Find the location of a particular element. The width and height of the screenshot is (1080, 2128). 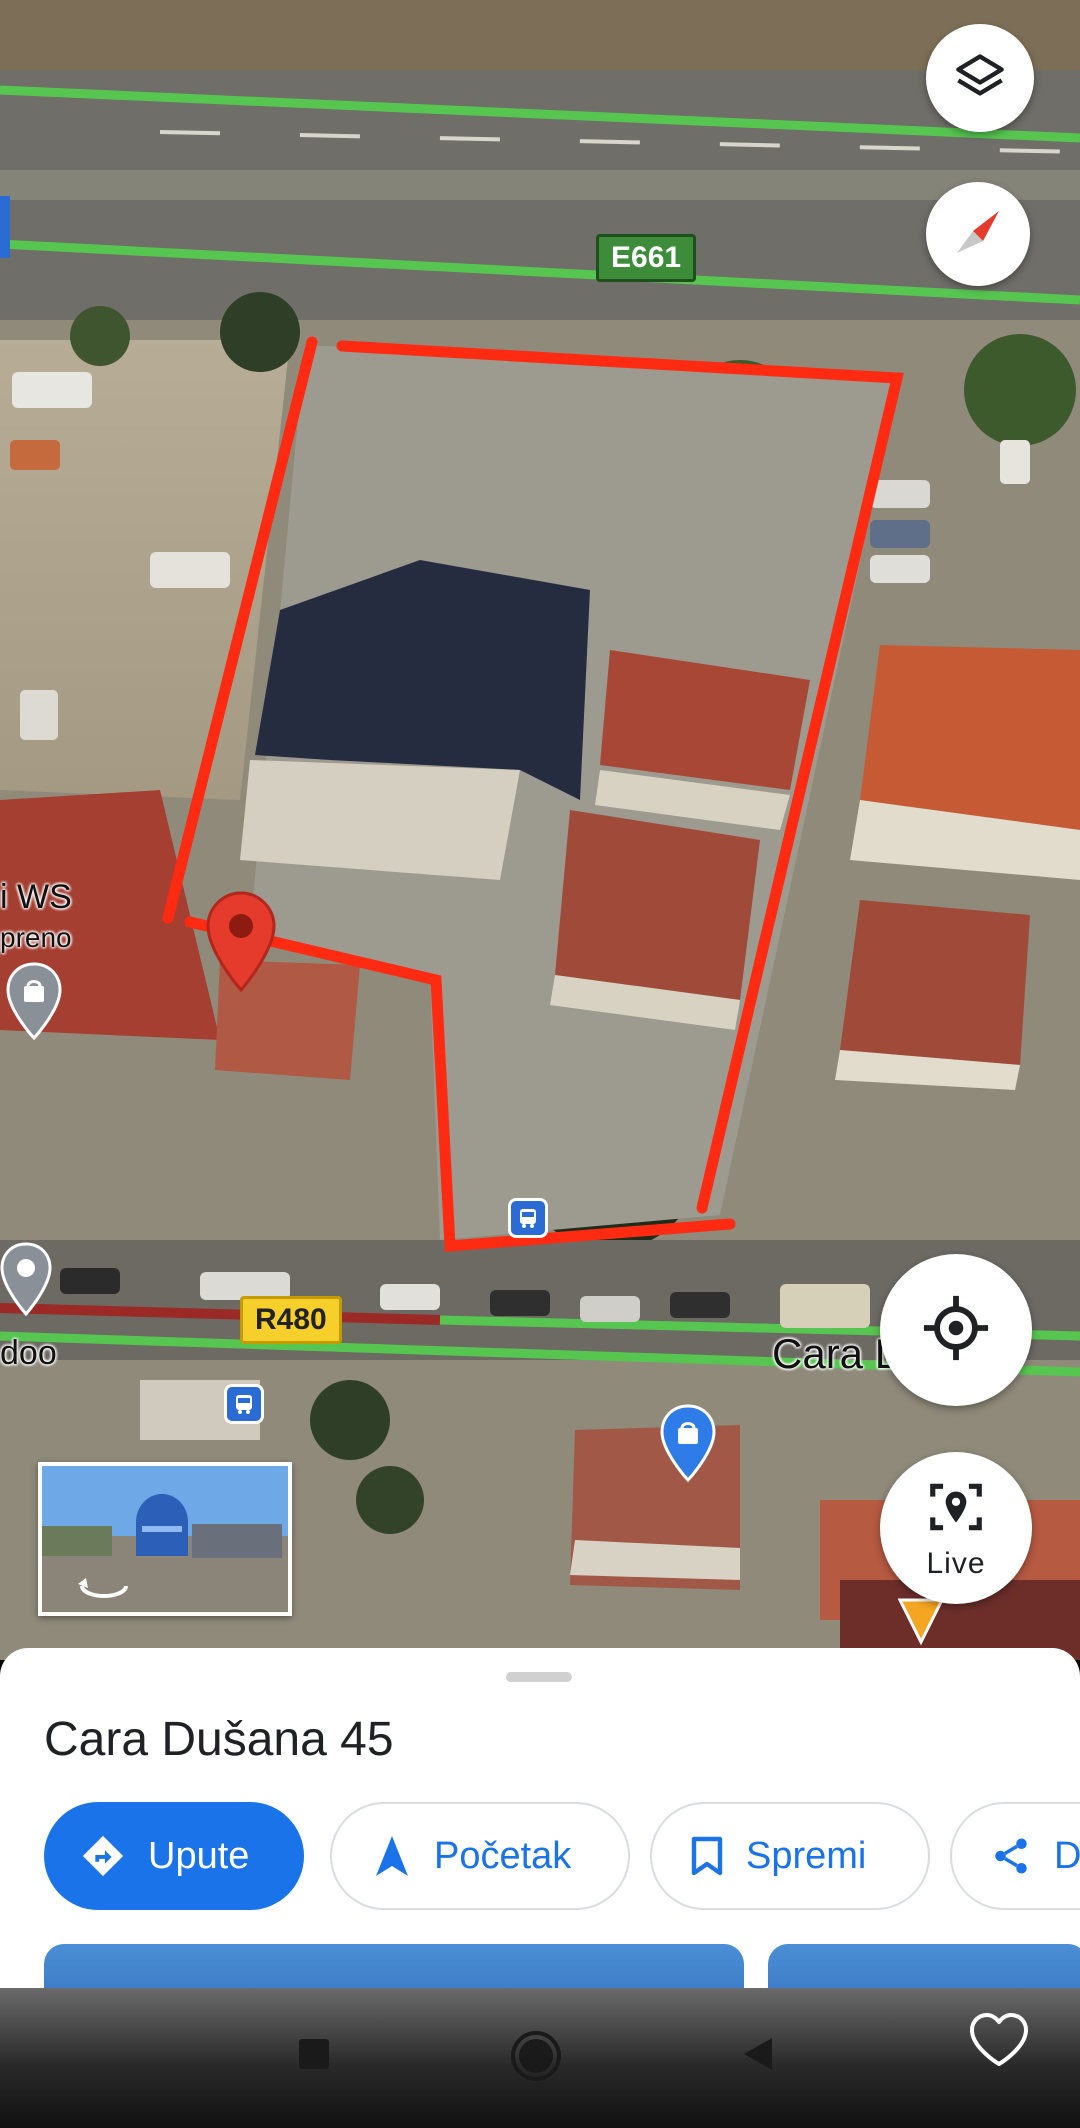

start-navigation-button: Početak is located at coordinates (480, 1856).